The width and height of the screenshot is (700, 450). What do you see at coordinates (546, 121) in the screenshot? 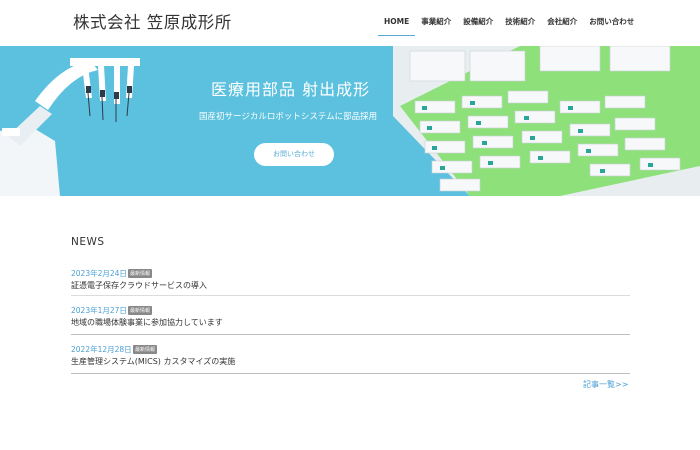
I see `factory-illustration` at bounding box center [546, 121].